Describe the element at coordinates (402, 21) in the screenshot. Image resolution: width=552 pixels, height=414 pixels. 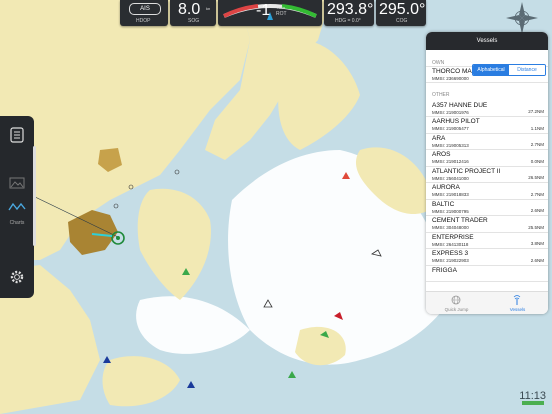
I see `cog-label: COG` at that location.